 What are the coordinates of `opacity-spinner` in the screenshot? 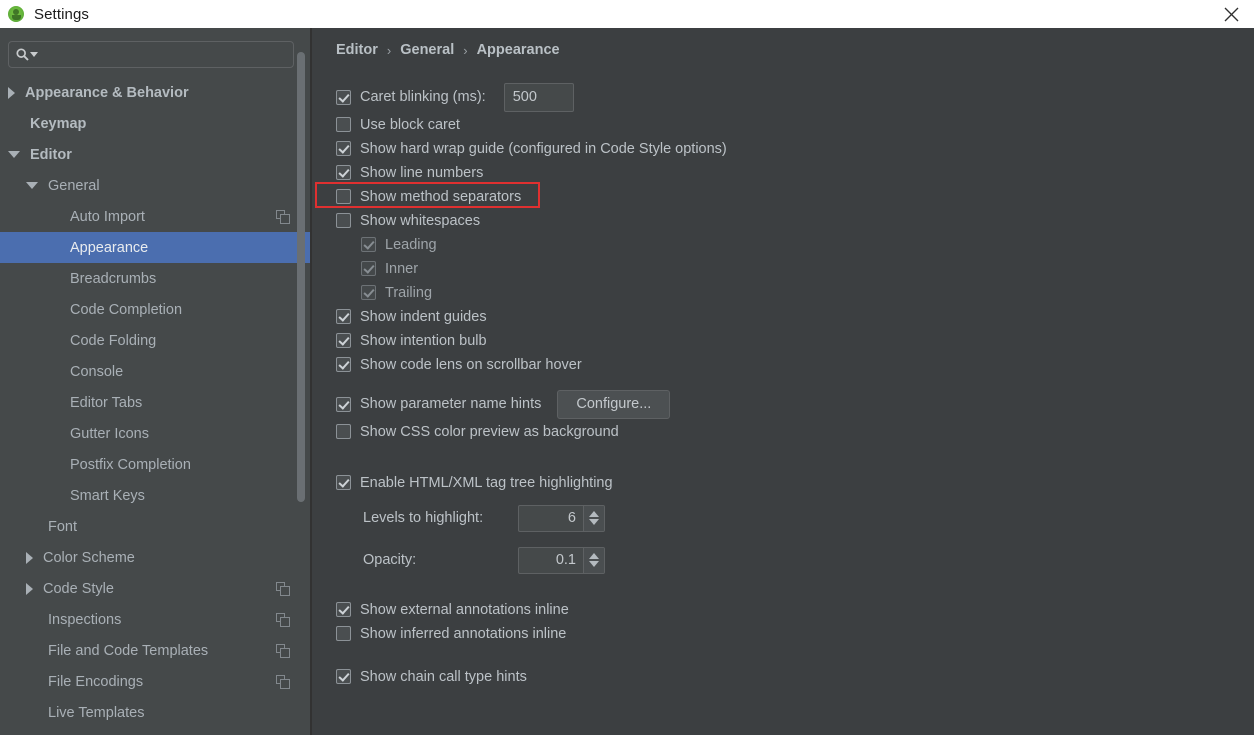 It's located at (561, 560).